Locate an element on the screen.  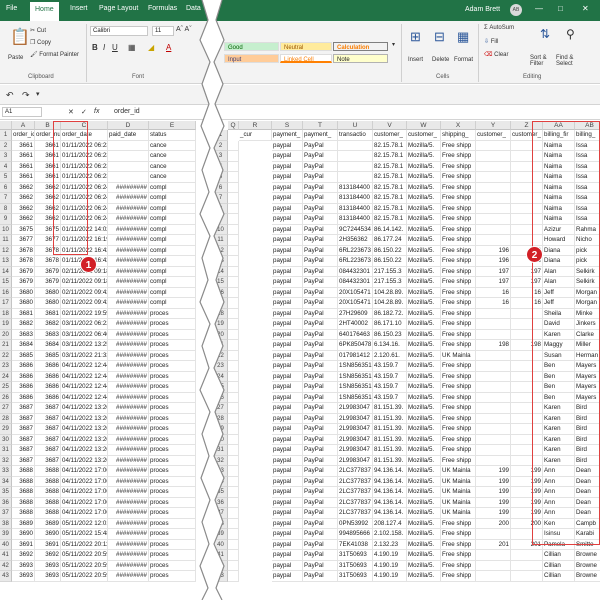
table-cell: 03/11/2022 06:46 is located at coordinates (84, 334).